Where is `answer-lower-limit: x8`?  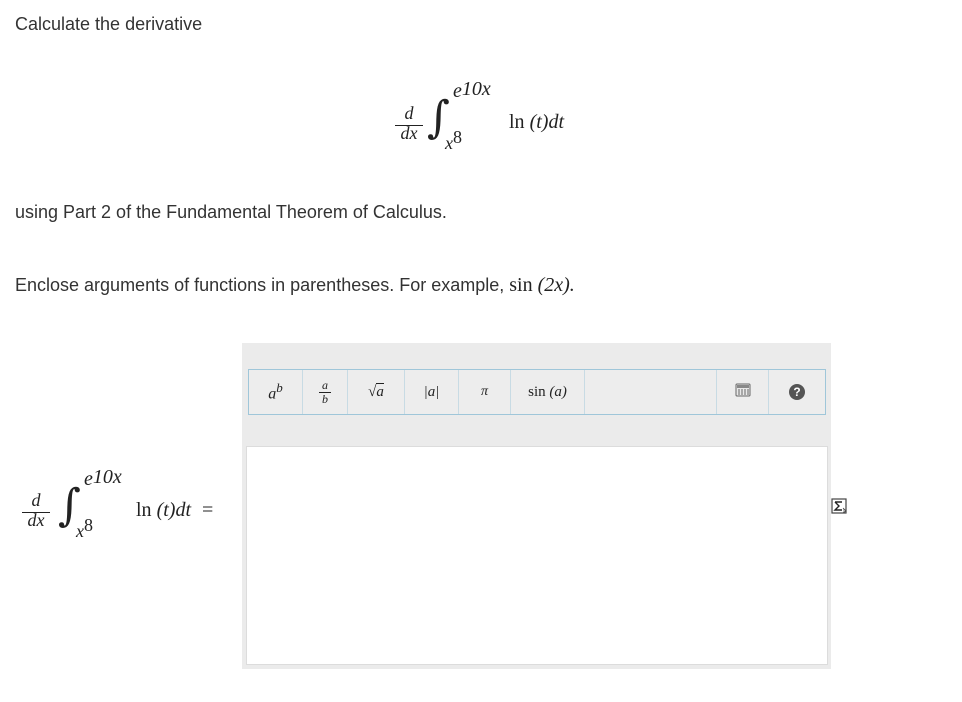 answer-lower-limit: x8 is located at coordinates (84, 528).